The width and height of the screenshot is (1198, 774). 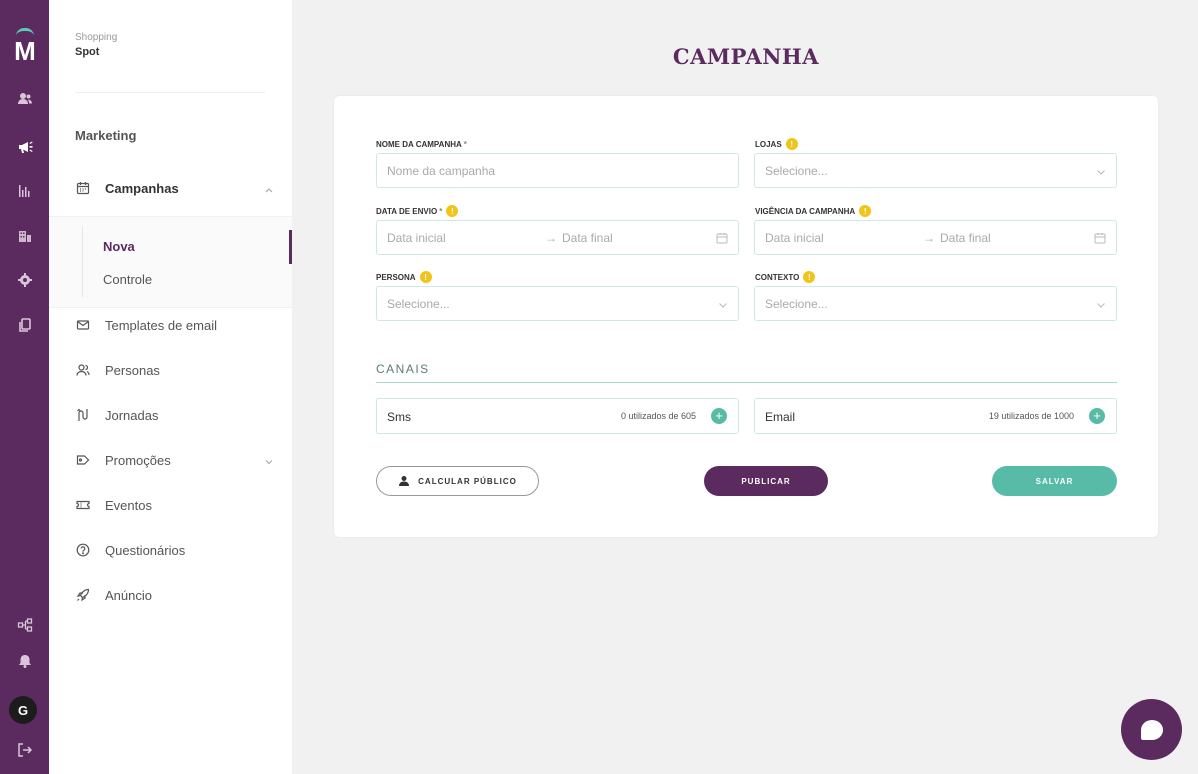 I want to click on people-icon, so click(x=83, y=370).